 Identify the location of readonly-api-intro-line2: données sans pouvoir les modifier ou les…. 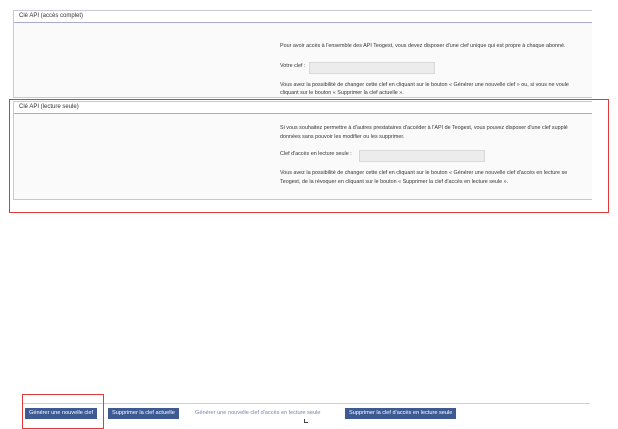
(342, 137).